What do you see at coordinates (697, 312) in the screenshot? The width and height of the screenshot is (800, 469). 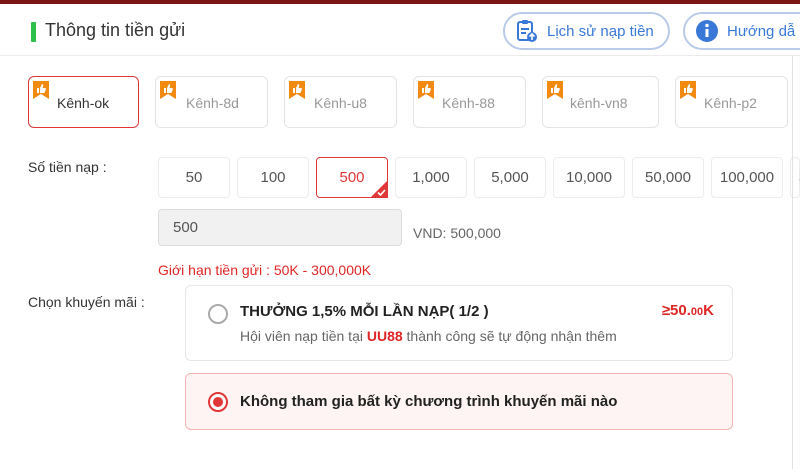 I see `promotion-amount-decimal: 00` at bounding box center [697, 312].